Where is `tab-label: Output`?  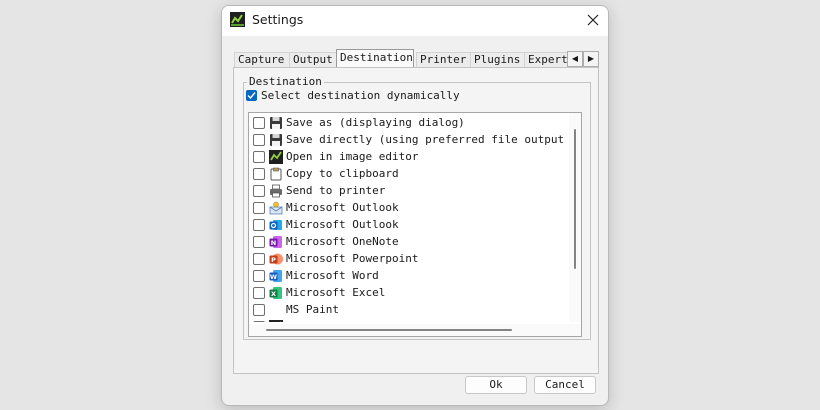 tab-label: Output is located at coordinates (313, 59).